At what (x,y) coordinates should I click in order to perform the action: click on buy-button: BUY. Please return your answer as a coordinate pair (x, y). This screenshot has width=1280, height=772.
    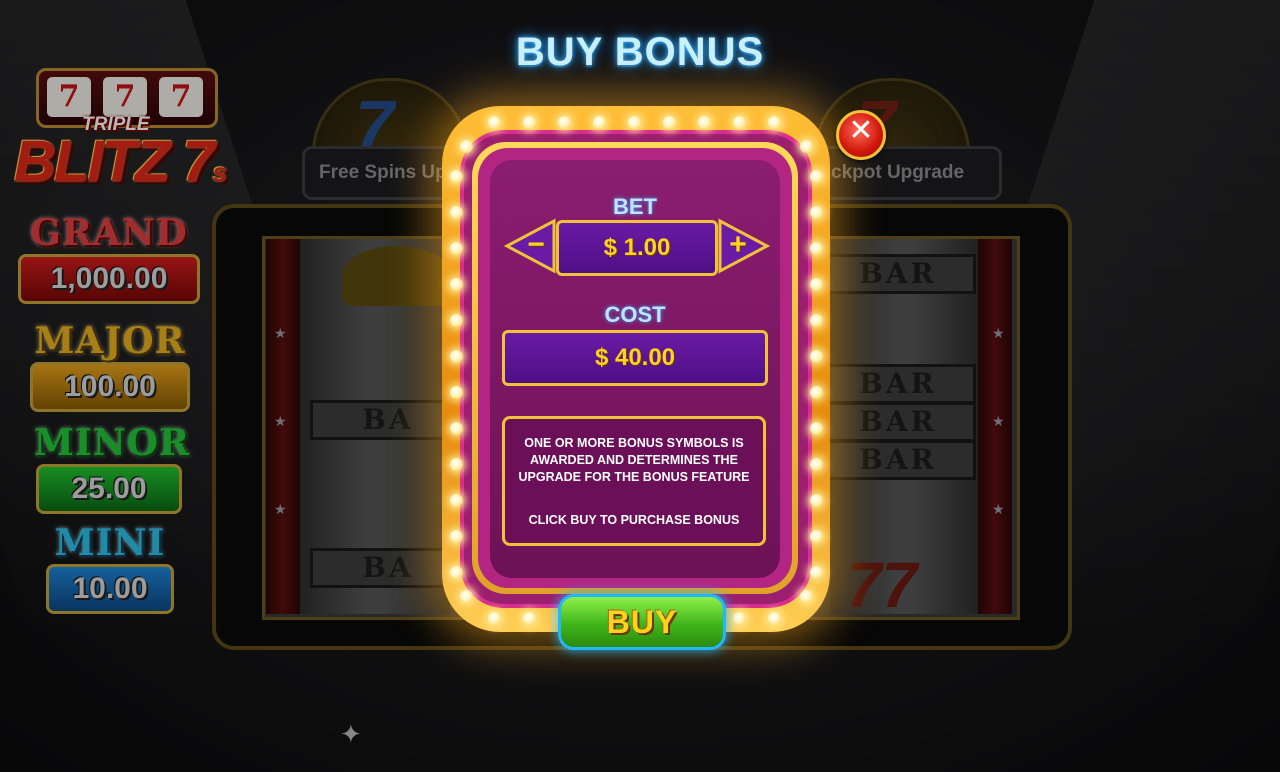
    Looking at the image, I should click on (642, 622).